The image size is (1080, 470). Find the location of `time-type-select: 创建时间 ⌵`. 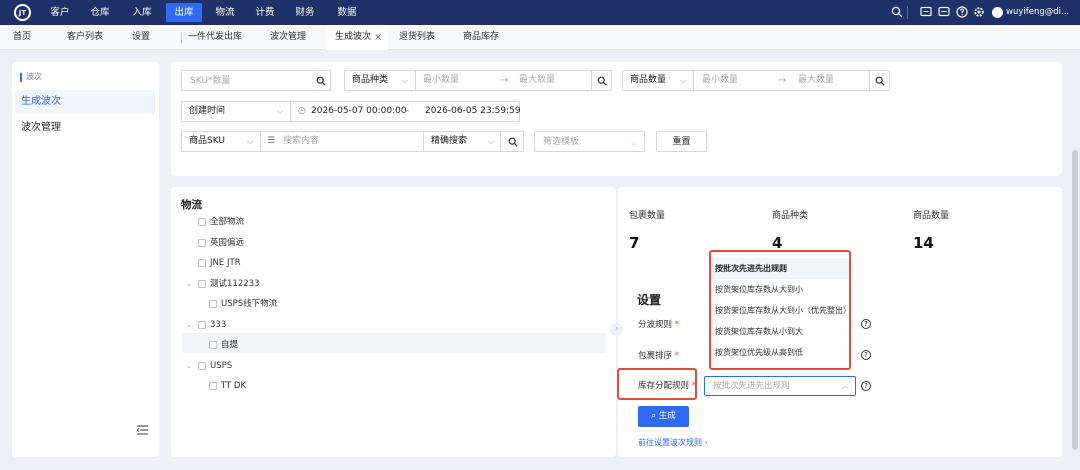

time-type-select: 创建时间 ⌵ is located at coordinates (236, 111).